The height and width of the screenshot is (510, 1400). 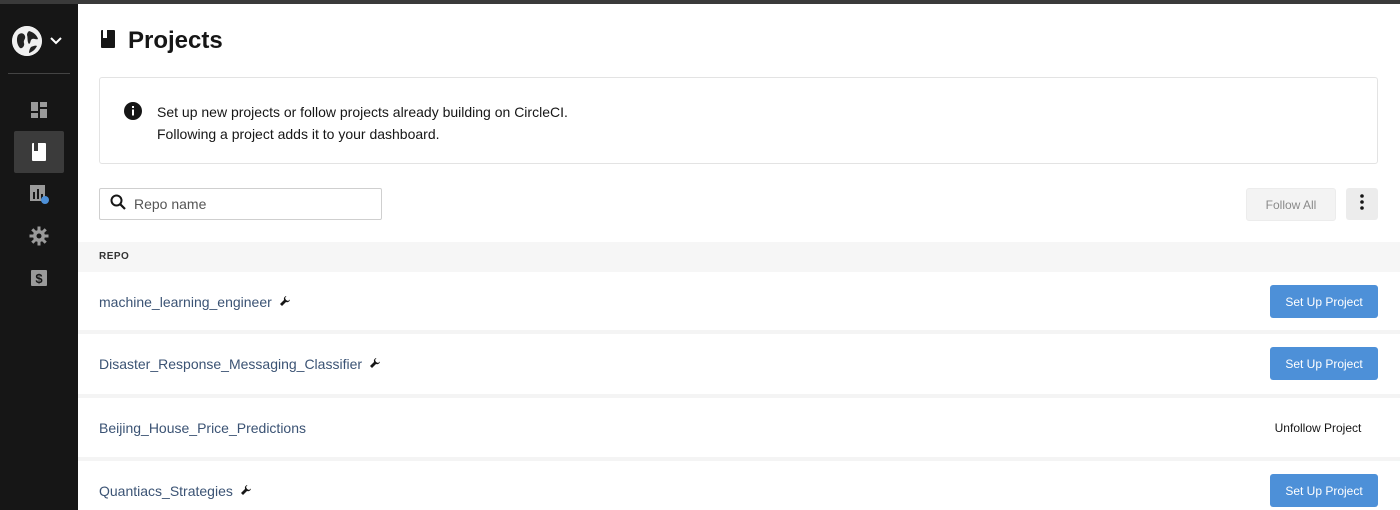 I want to click on sidebar-item-plan: $, so click(x=39, y=278).